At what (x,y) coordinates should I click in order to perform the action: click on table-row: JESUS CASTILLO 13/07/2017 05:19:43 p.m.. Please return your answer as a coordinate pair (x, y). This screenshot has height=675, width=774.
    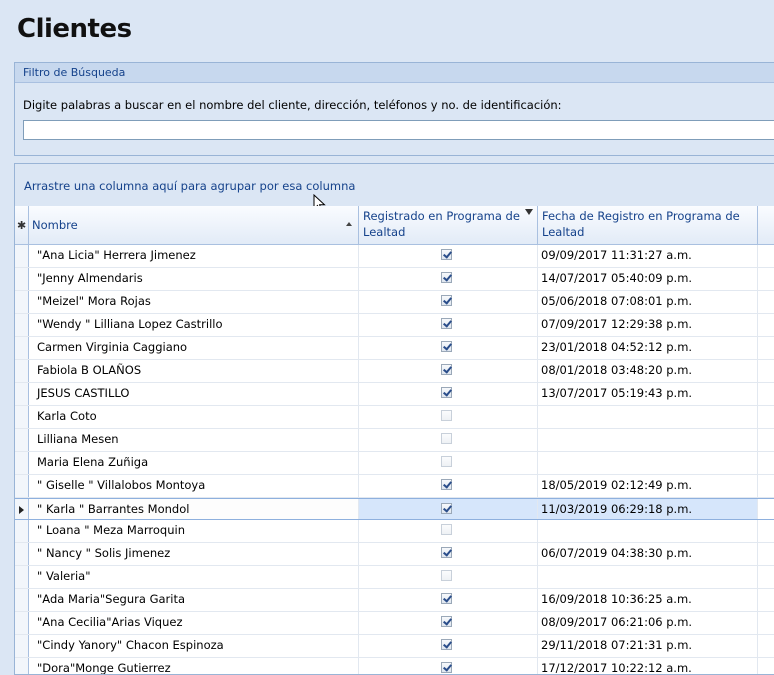
    Looking at the image, I should click on (394, 394).